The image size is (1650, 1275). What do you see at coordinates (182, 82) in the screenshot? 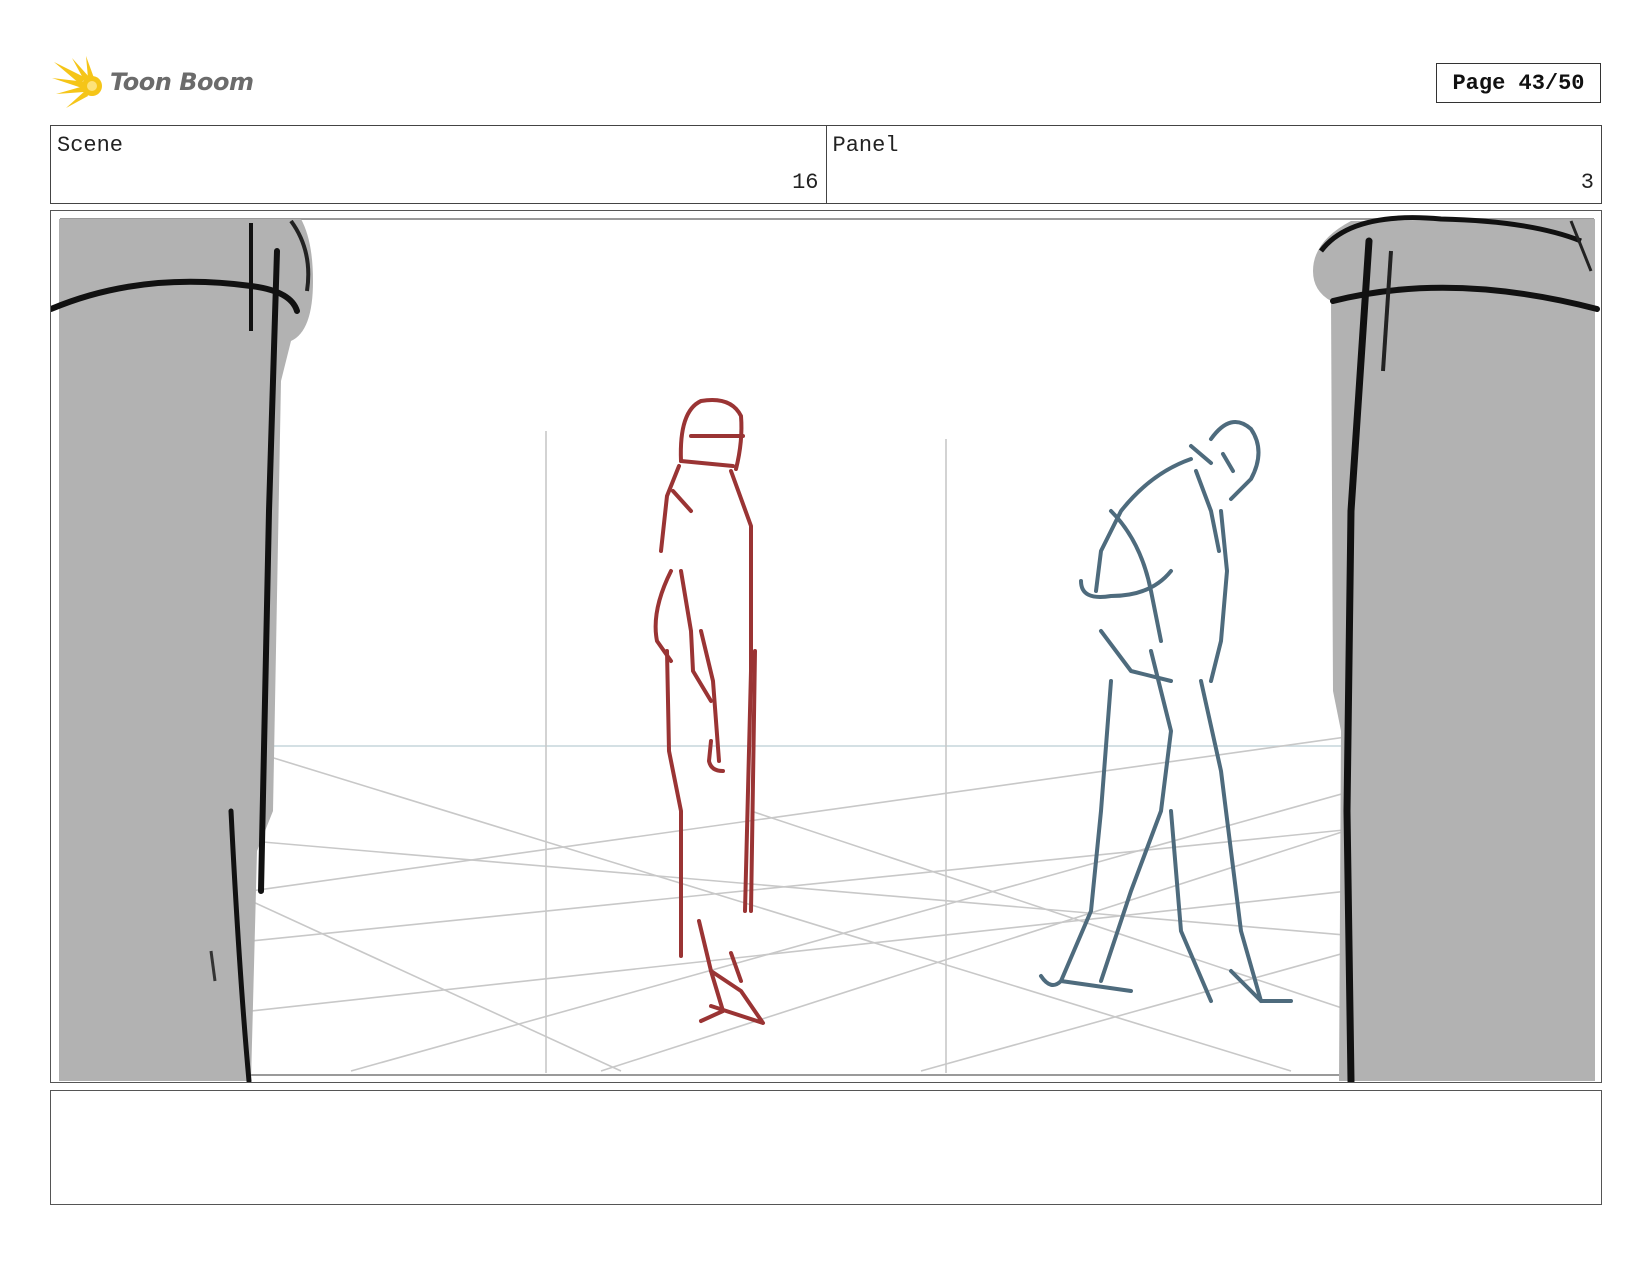
I see `logo-wordmark: Toon Boom` at bounding box center [182, 82].